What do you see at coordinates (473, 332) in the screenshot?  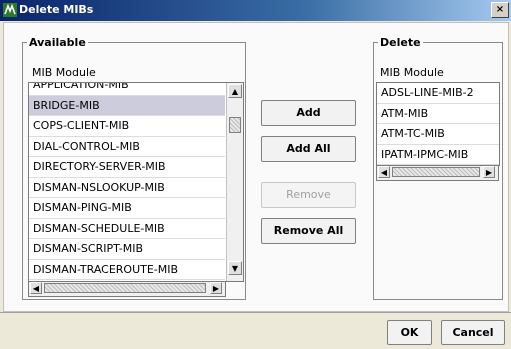 I see `cancel-button: Cancel` at bounding box center [473, 332].